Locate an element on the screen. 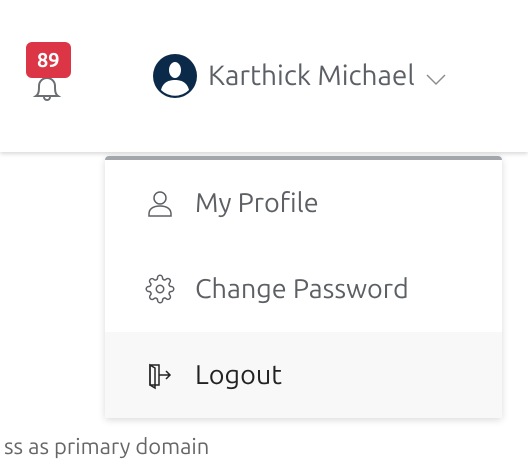  chevron-down-icon is located at coordinates (436, 80).